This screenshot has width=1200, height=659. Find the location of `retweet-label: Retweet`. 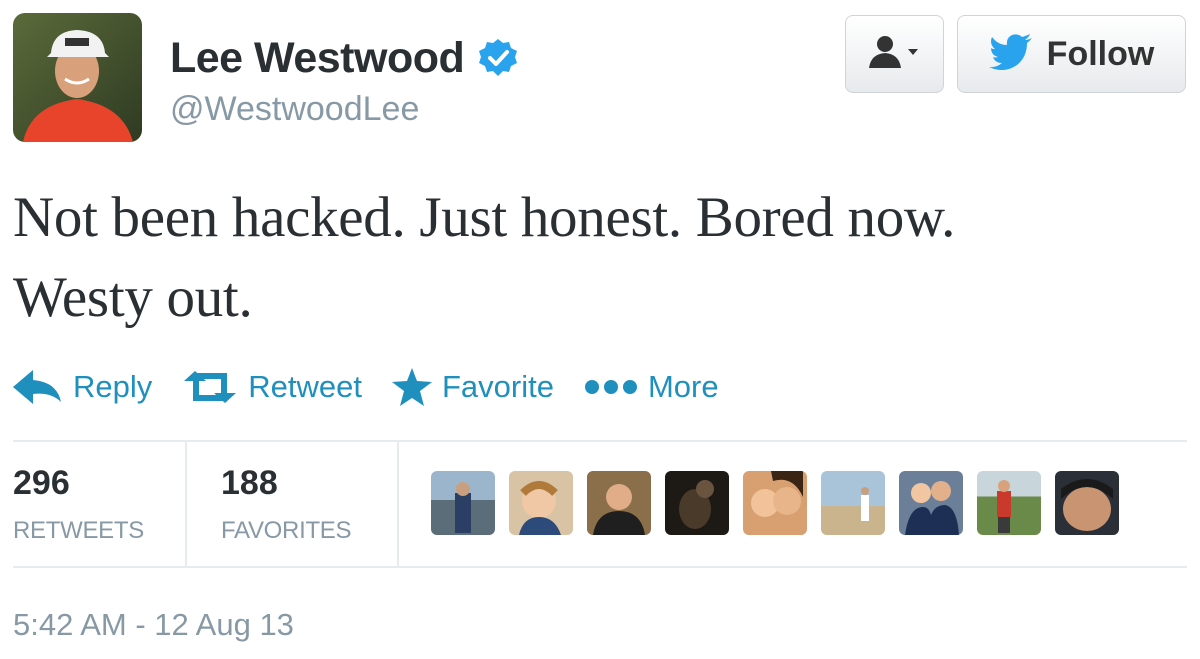

retweet-label: Retweet is located at coordinates (305, 386).